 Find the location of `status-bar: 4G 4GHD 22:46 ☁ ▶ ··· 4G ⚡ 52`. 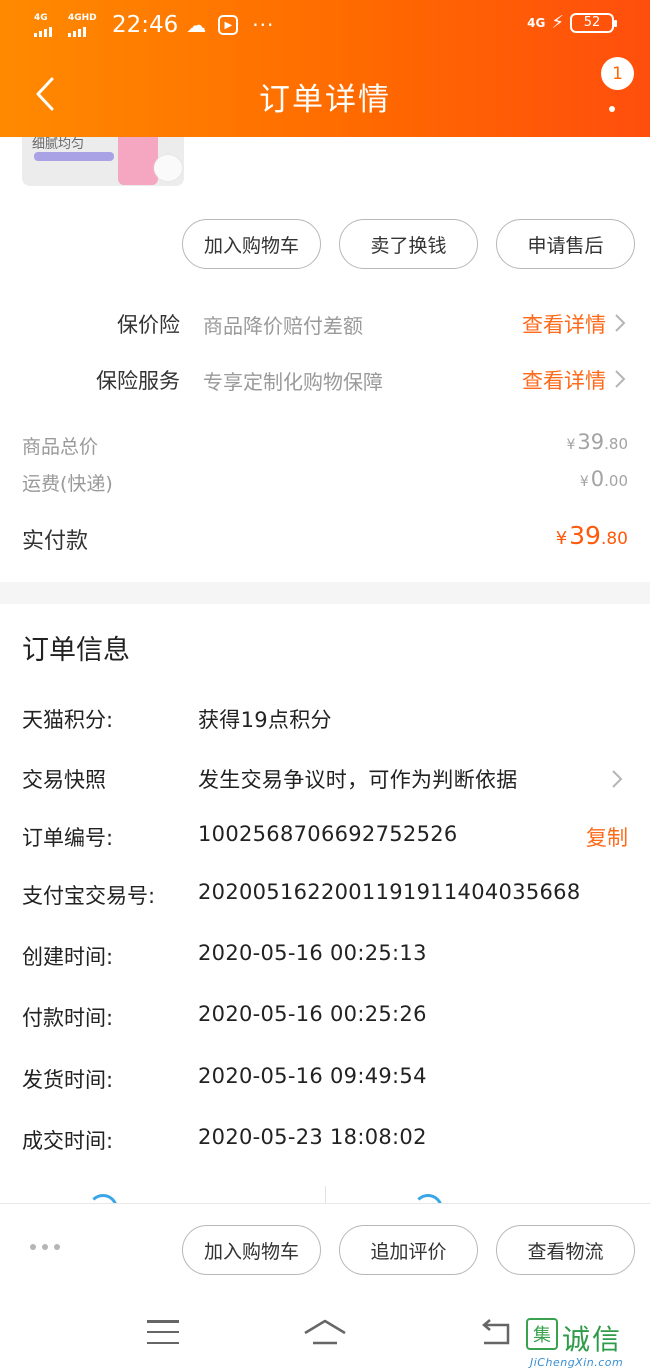

status-bar: 4G 4GHD 22:46 ☁ ▶ ··· 4G ⚡ 52 is located at coordinates (325, 26).